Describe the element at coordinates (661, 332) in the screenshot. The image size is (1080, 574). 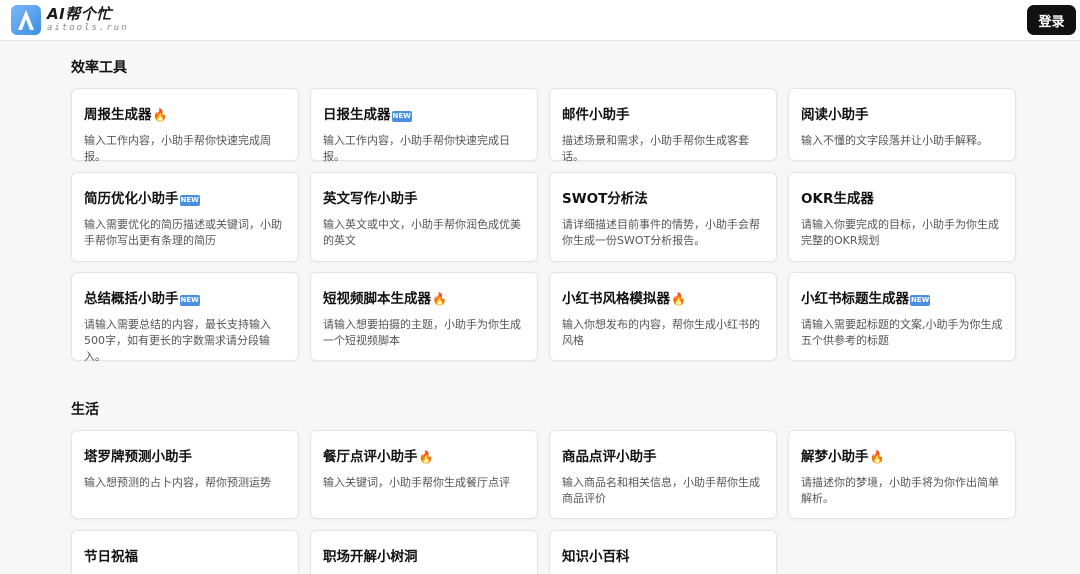
I see `card-description: 输入你想发布的内容，帮你生成小红书的风格` at that location.